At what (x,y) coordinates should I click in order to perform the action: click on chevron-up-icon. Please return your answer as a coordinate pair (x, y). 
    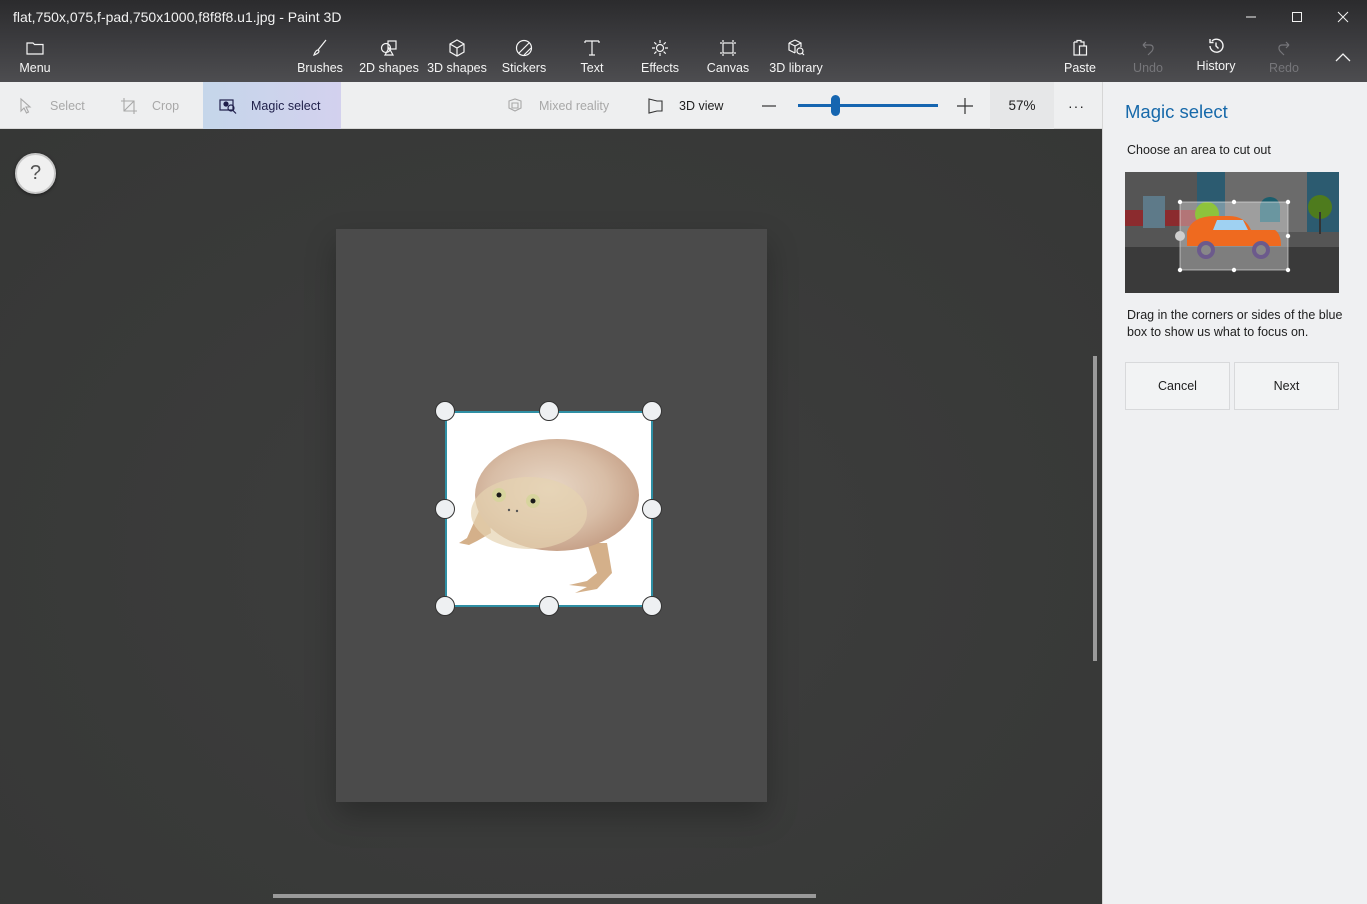
    Looking at the image, I should click on (1343, 57).